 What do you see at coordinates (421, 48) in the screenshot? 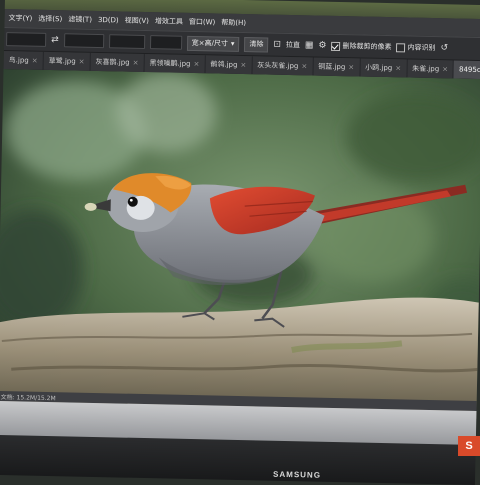
I see `content-aware-label: 内容识别` at bounding box center [421, 48].